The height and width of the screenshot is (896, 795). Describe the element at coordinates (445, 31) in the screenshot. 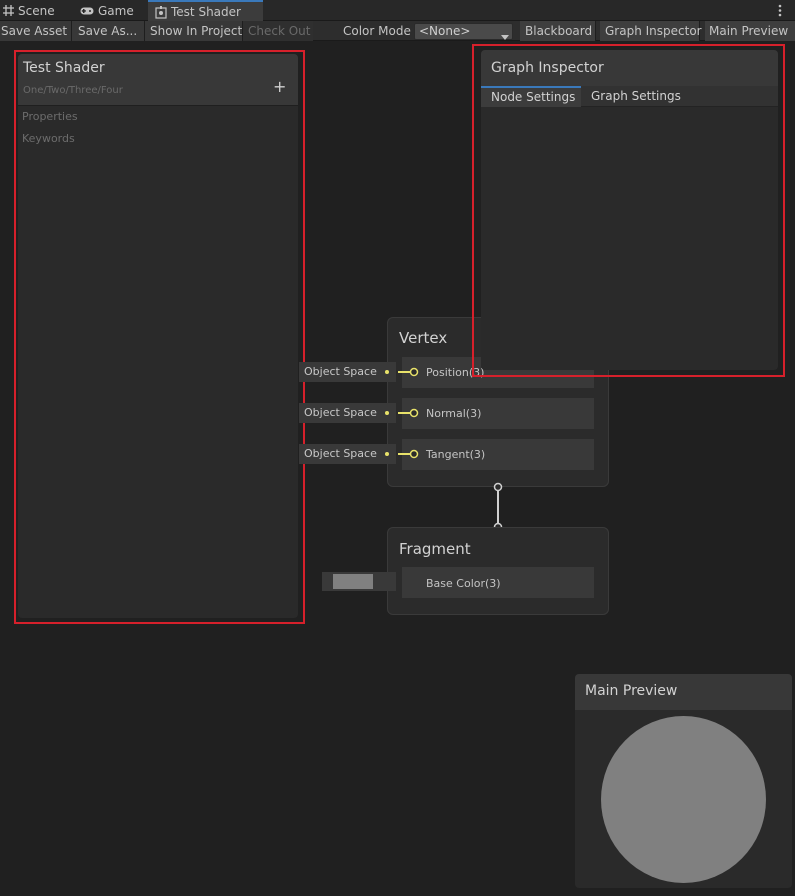

I see `color-mode-value: <None>` at that location.